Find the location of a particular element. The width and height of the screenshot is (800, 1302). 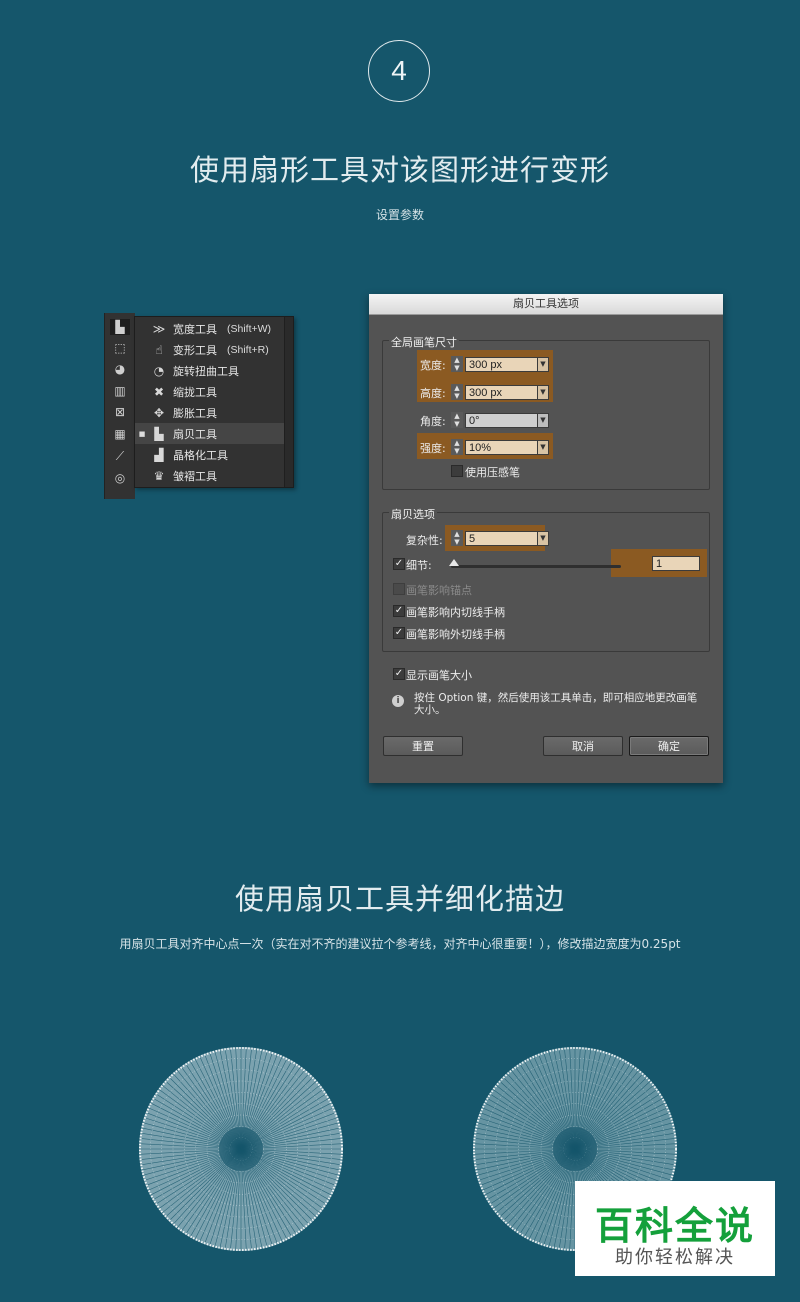

selection-mark: ■ is located at coordinates (142, 433).